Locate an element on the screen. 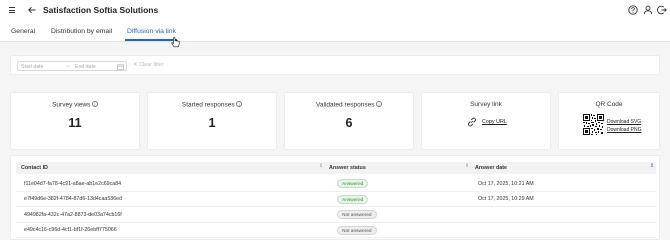 This screenshot has height=240, width=670. started-responses-heading: Started responses i is located at coordinates (212, 105).